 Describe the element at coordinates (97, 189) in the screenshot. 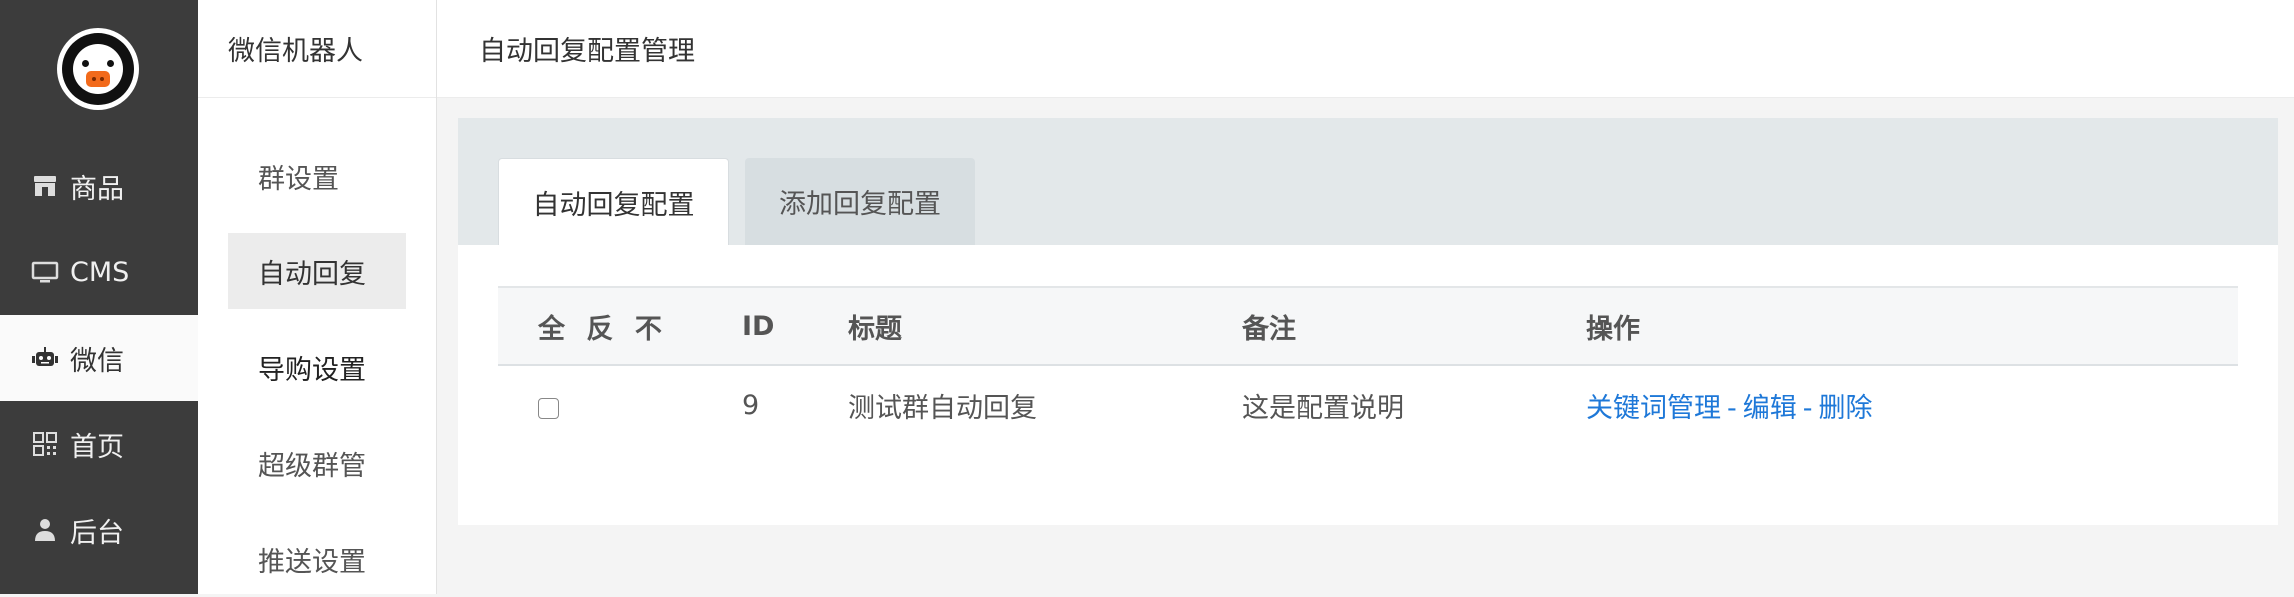

I see `nav-item-label: 商品` at that location.